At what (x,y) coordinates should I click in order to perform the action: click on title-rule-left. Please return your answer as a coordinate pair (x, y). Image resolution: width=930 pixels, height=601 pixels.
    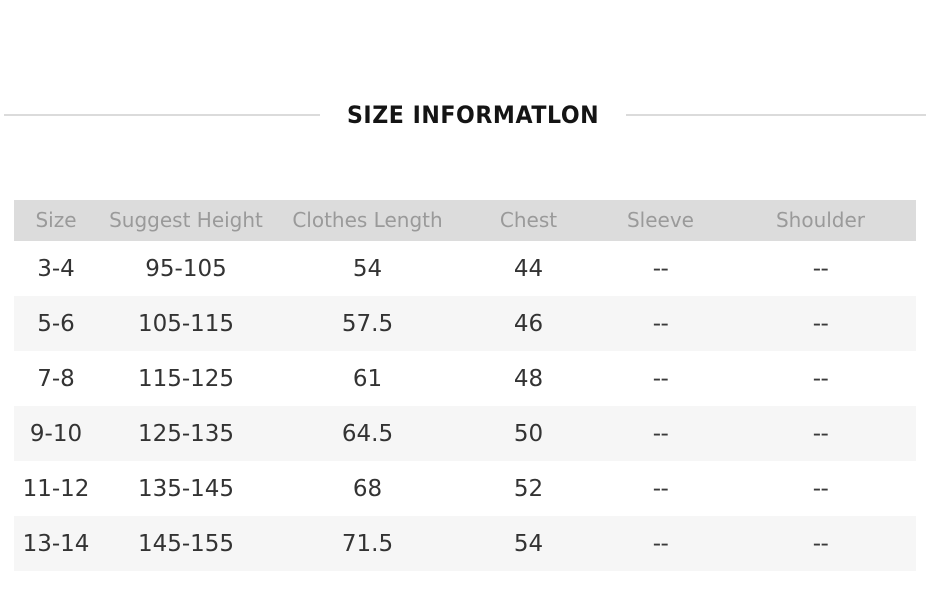
    Looking at the image, I should click on (161, 115).